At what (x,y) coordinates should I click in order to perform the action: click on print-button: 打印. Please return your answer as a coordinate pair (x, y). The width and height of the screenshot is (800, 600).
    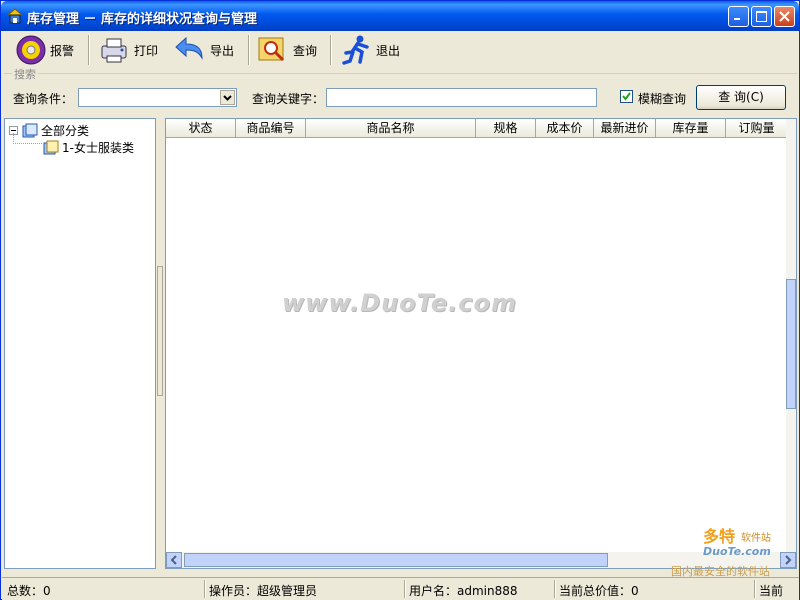
    Looking at the image, I should click on (128, 50).